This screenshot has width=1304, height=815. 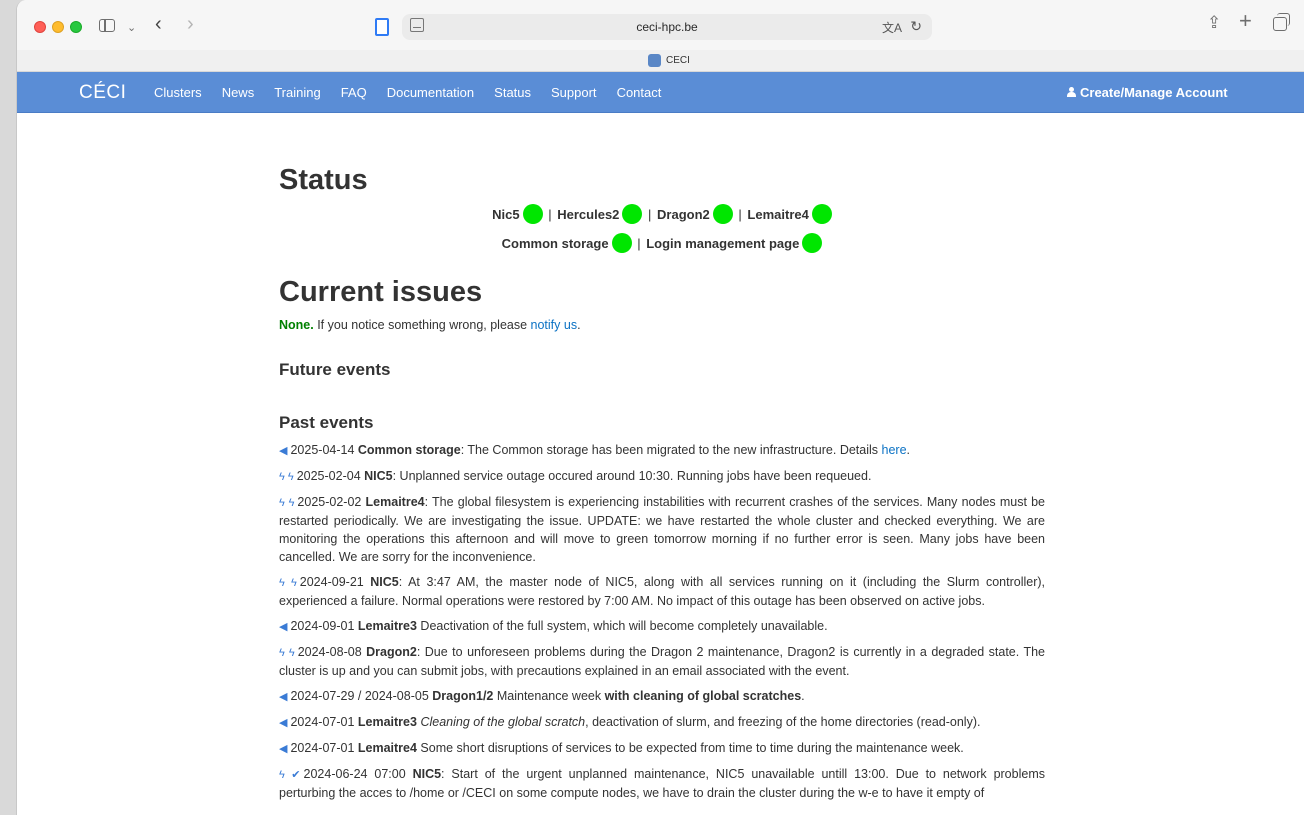 What do you see at coordinates (331, 502) in the screenshot?
I see `event-date: 2025-02-02` at bounding box center [331, 502].